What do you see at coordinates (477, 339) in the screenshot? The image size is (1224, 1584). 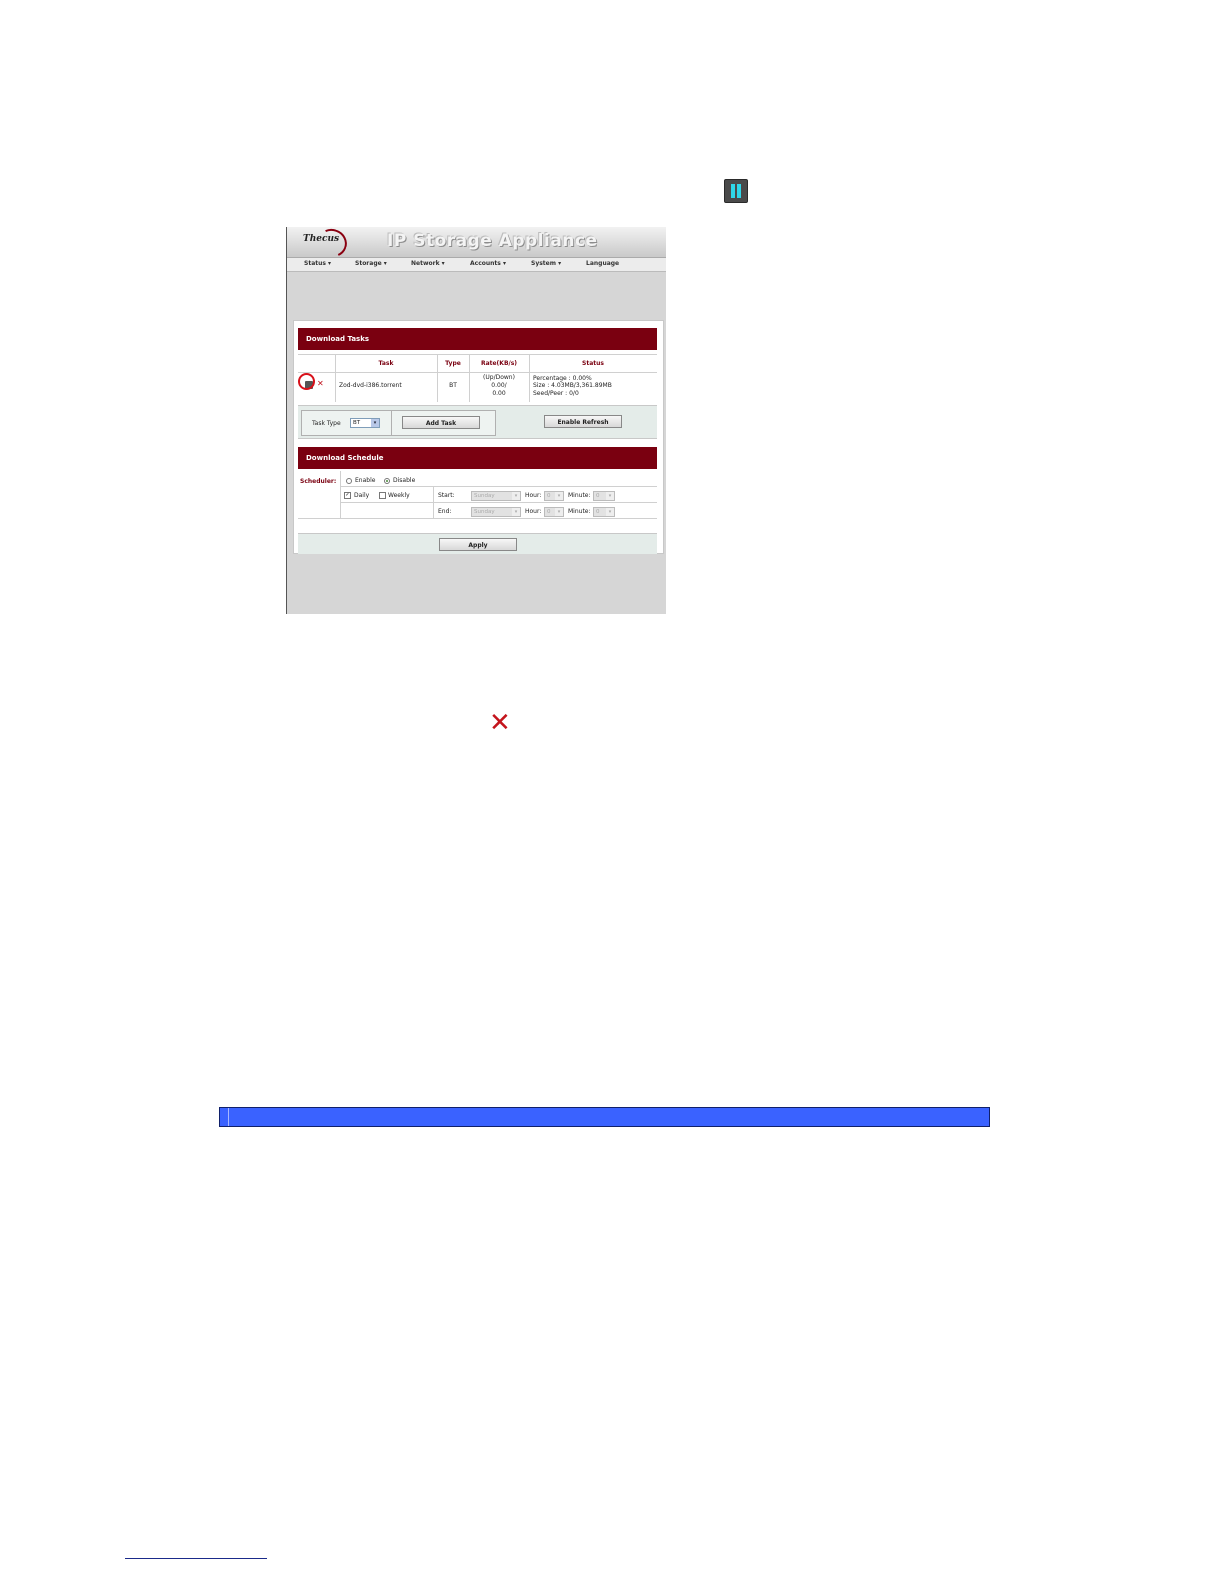 I see `download-tasks-header: Download Tasks` at bounding box center [477, 339].